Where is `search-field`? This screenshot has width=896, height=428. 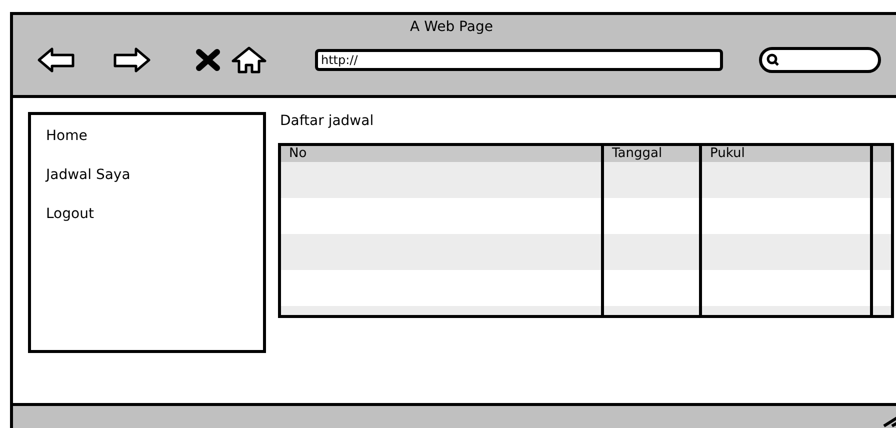 search-field is located at coordinates (820, 60).